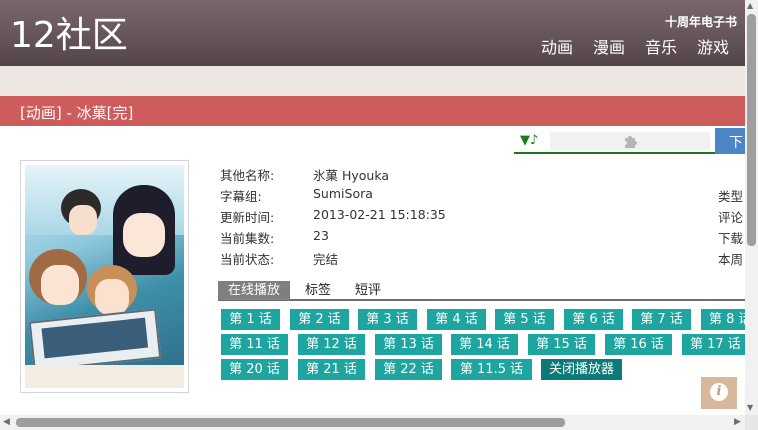 Image resolution: width=758 pixels, height=430 pixels. What do you see at coordinates (751, 130) in the screenshot?
I see `vertical-scroll-thumb` at bounding box center [751, 130].